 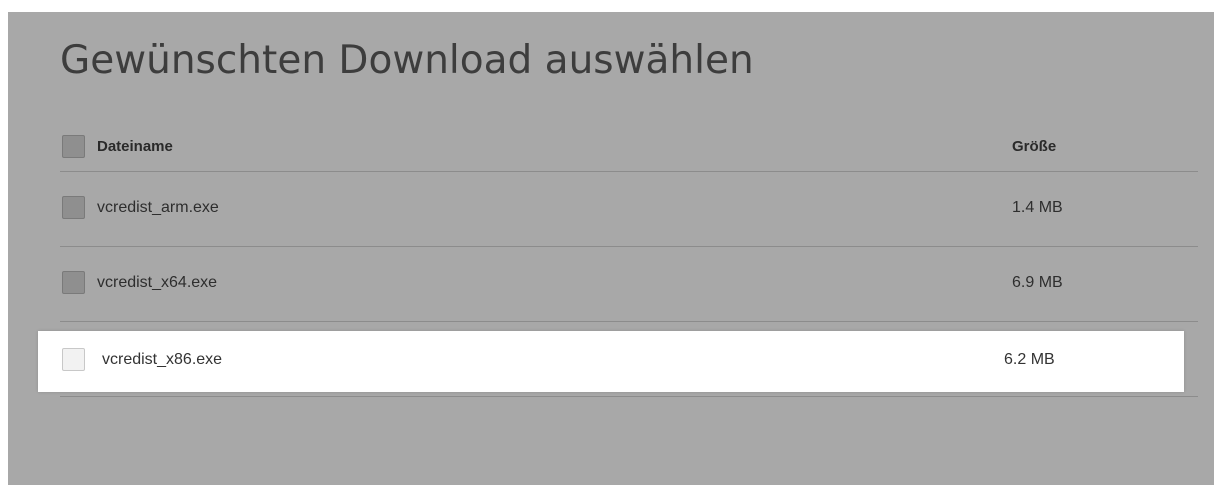 What do you see at coordinates (407, 60) in the screenshot?
I see `page-title: Gewünschten Download auswählen` at bounding box center [407, 60].